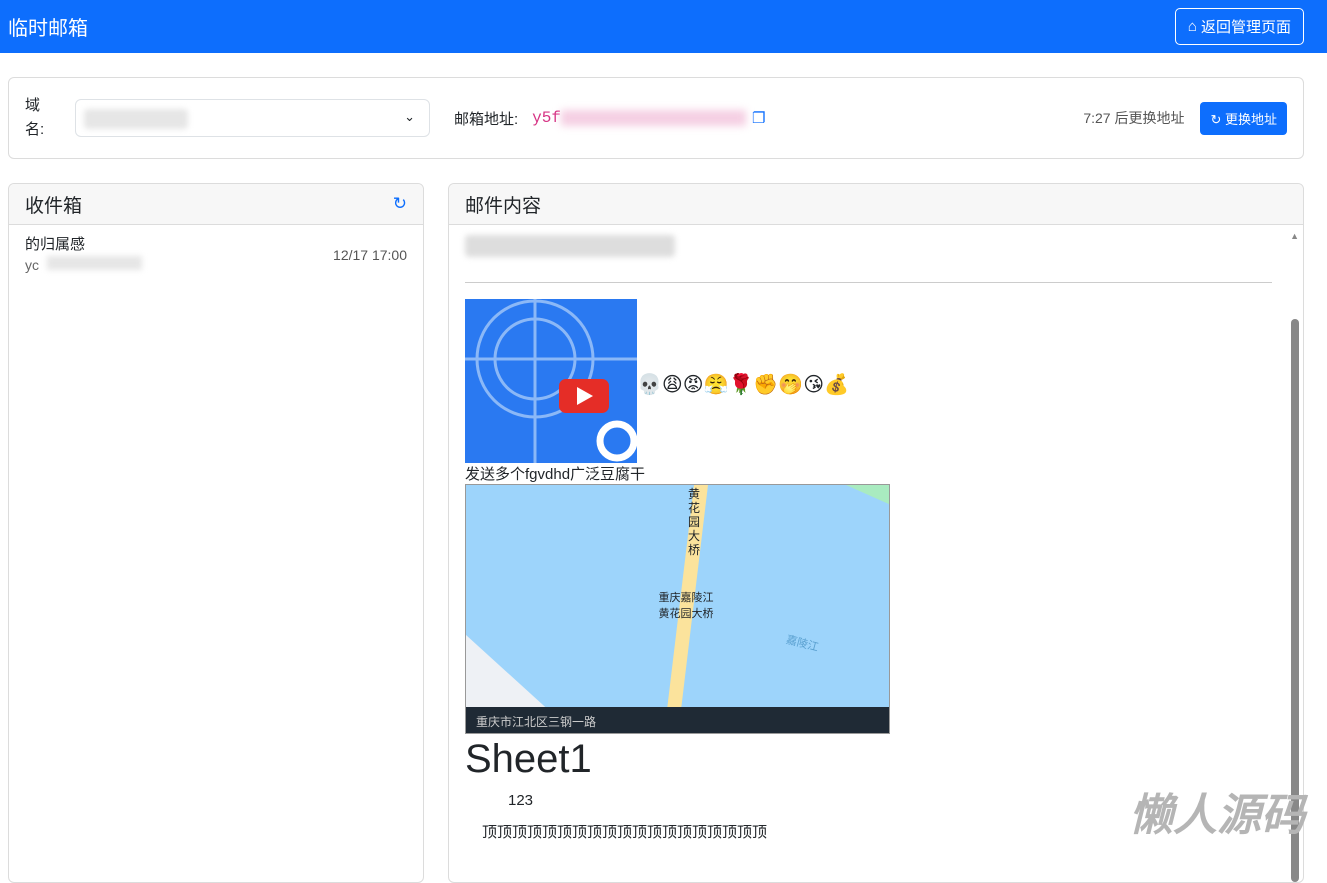 The height and width of the screenshot is (883, 1327). Describe the element at coordinates (503, 206) in the screenshot. I see `mail-title: 邮件内容` at that location.